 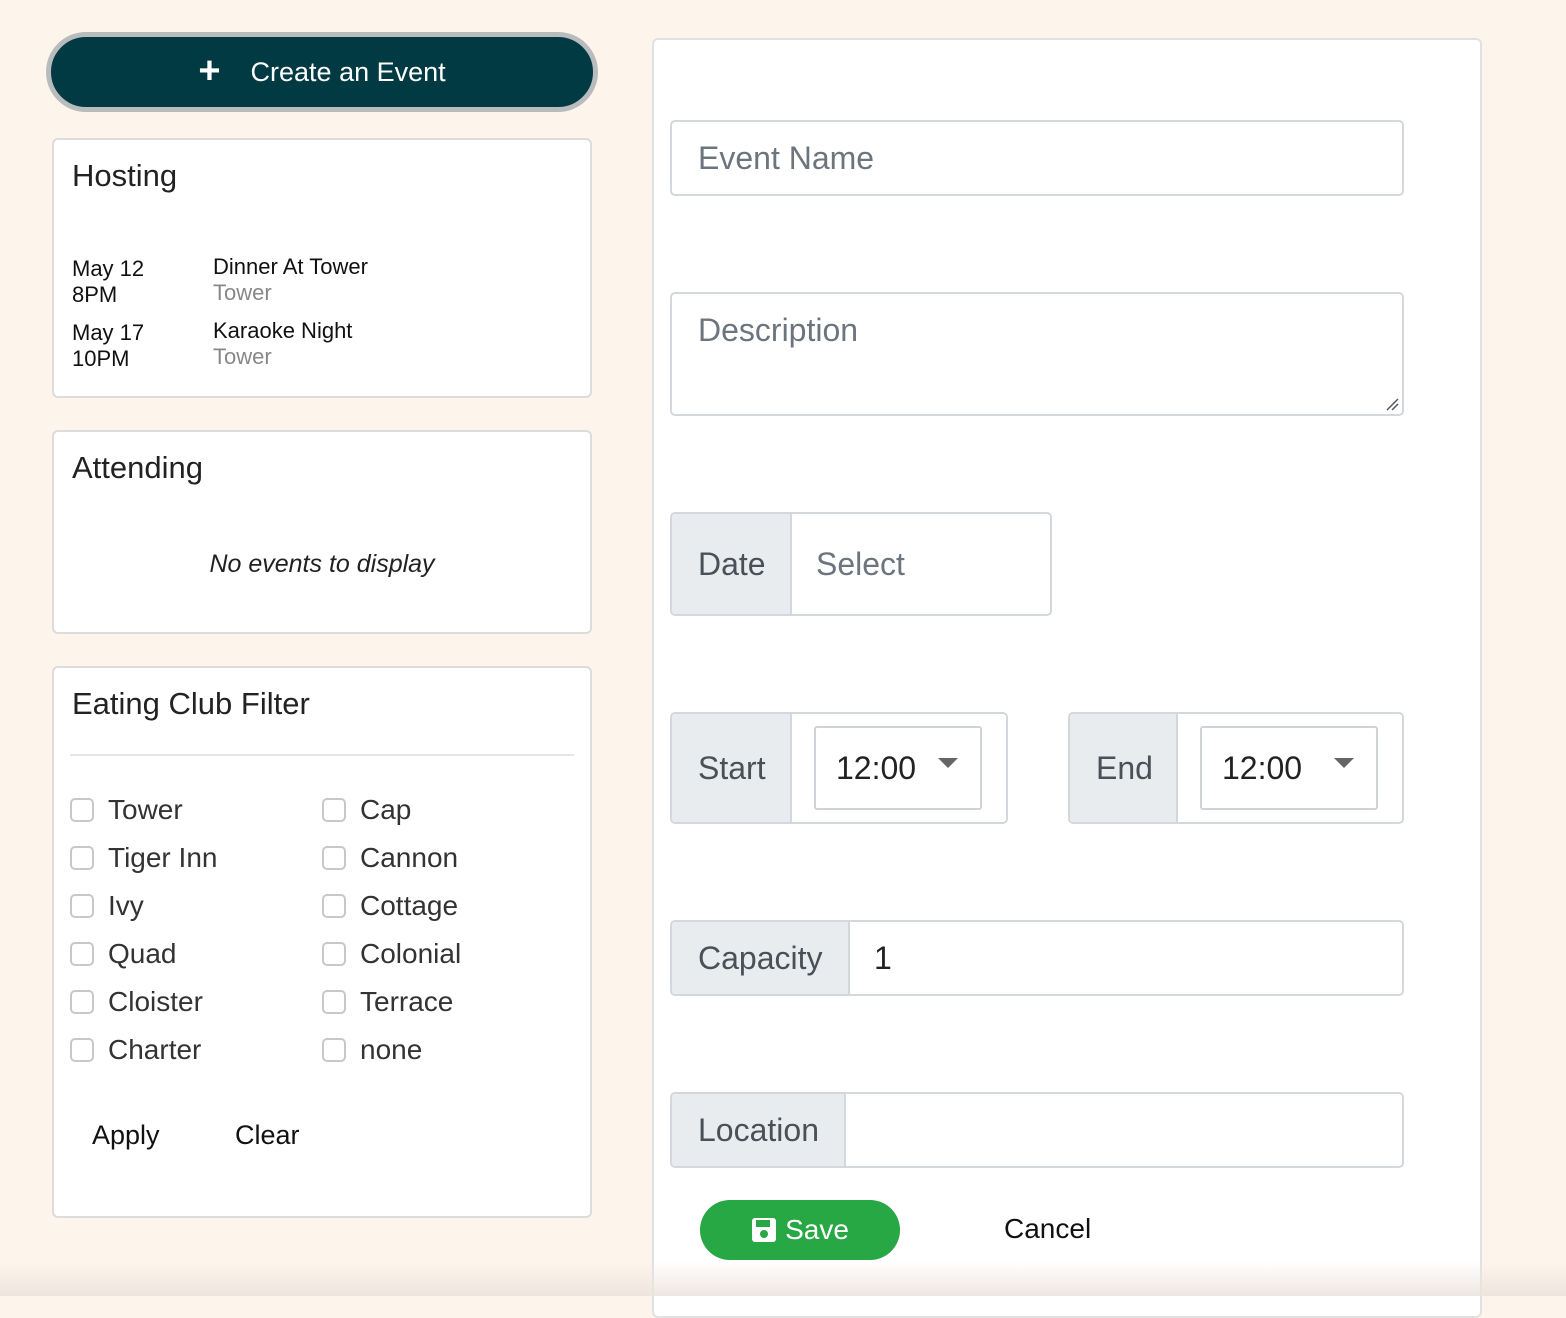 What do you see at coordinates (732, 564) in the screenshot?
I see `date-label: Date` at bounding box center [732, 564].